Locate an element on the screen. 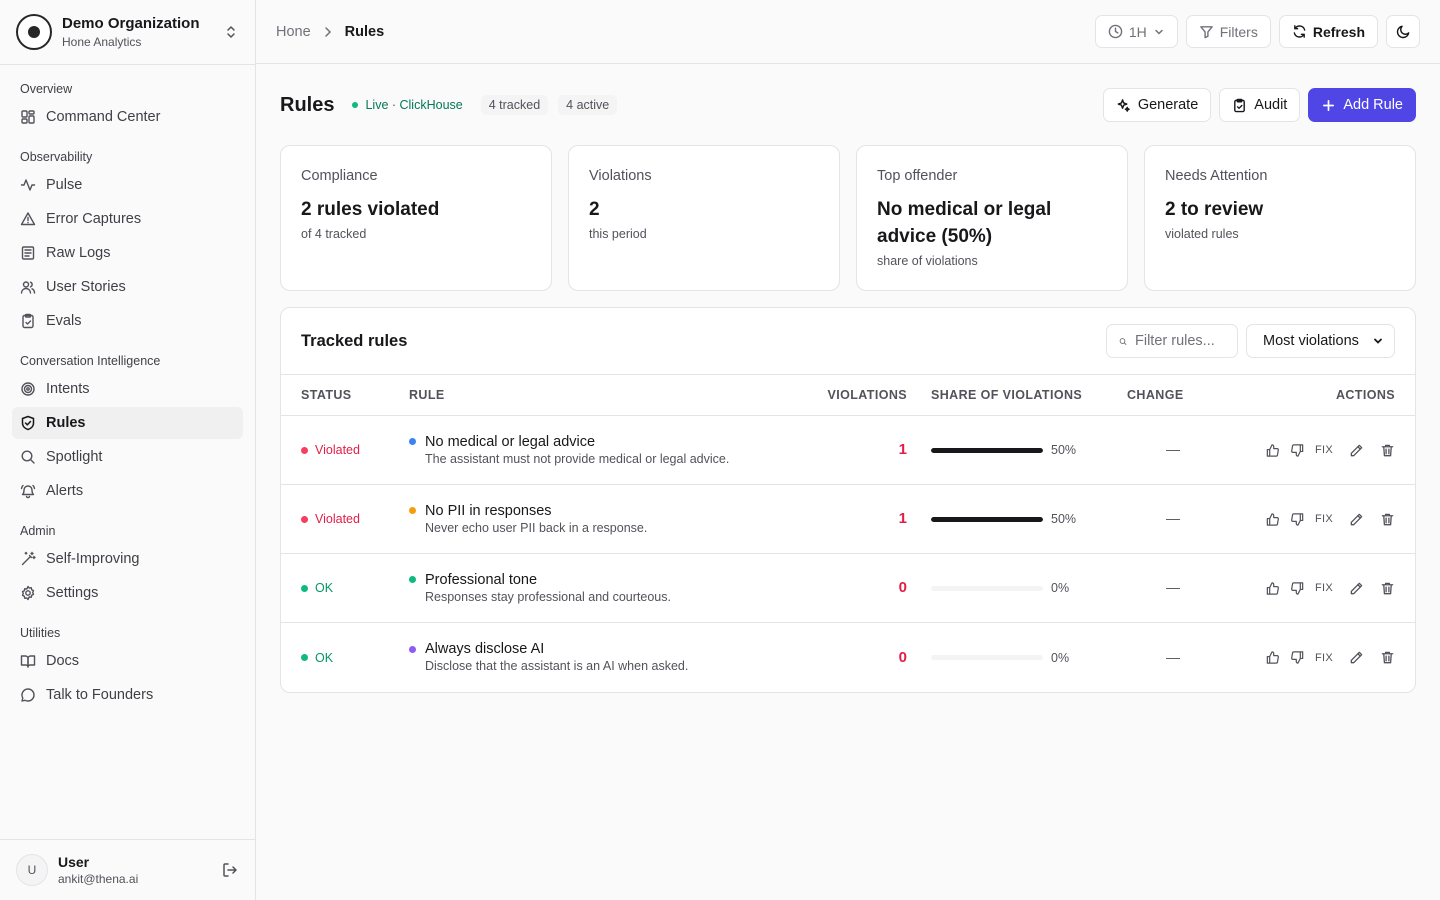  org-switcher: Demo Organization Hone Analytics is located at coordinates (127, 32).